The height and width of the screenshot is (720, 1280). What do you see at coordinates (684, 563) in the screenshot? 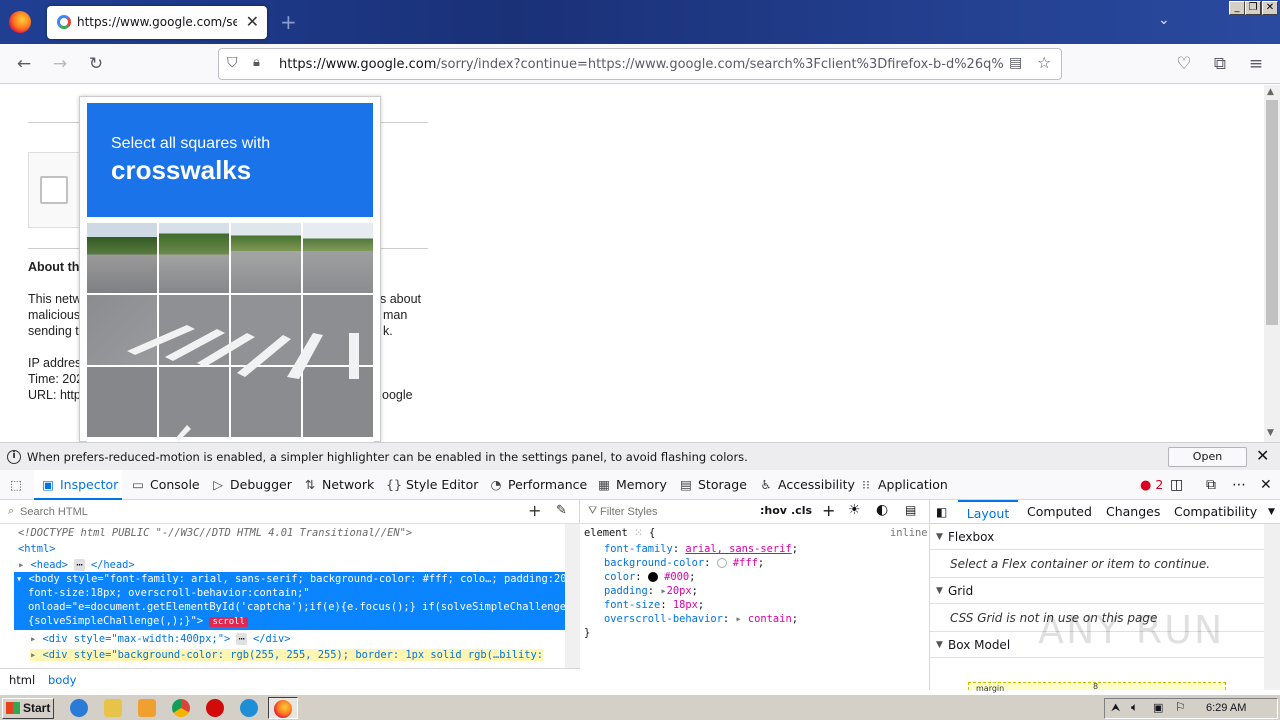
I see `declaration: background-color: #fff;` at bounding box center [684, 563].